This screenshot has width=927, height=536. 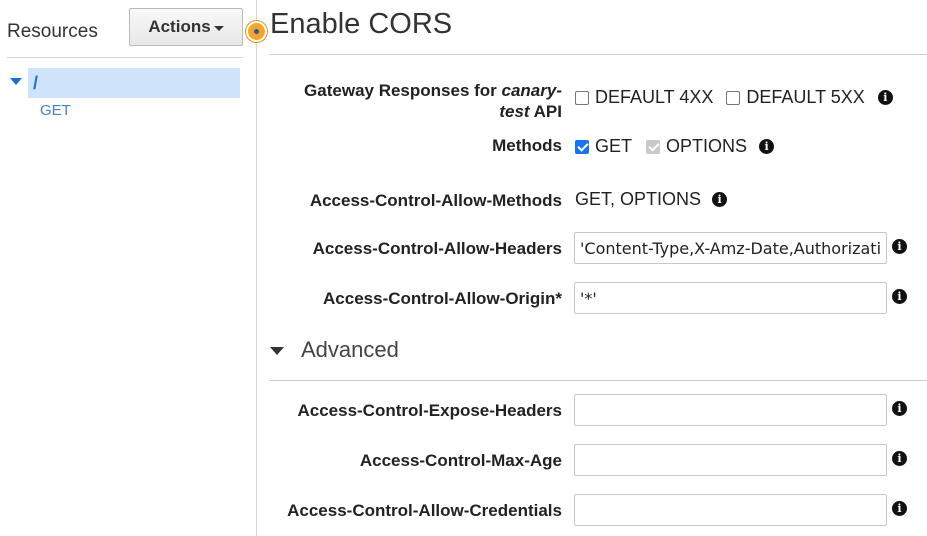 What do you see at coordinates (433, 101) in the screenshot?
I see `gateway-responses-label: Gateway Responses for canary- test API` at bounding box center [433, 101].